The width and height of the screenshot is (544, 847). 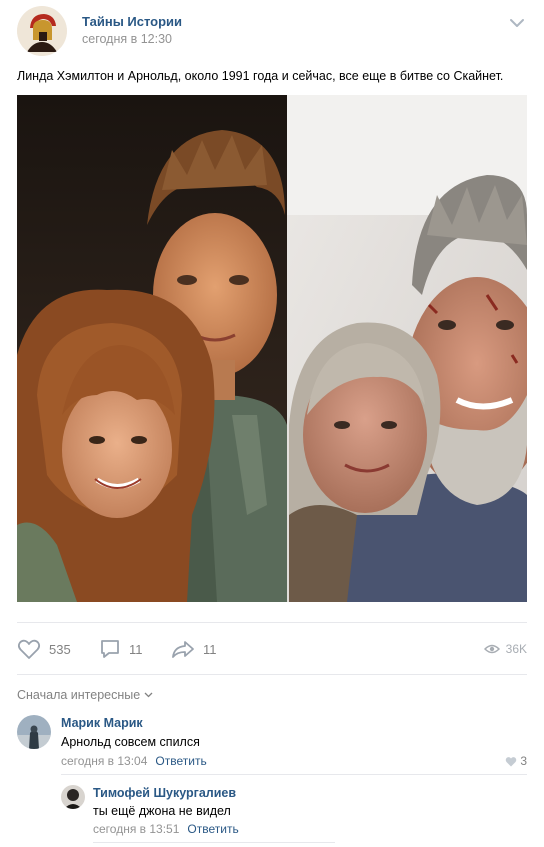 I want to click on comment-meta: сегодня в 13:04 Ответить, so click(x=134, y=761).